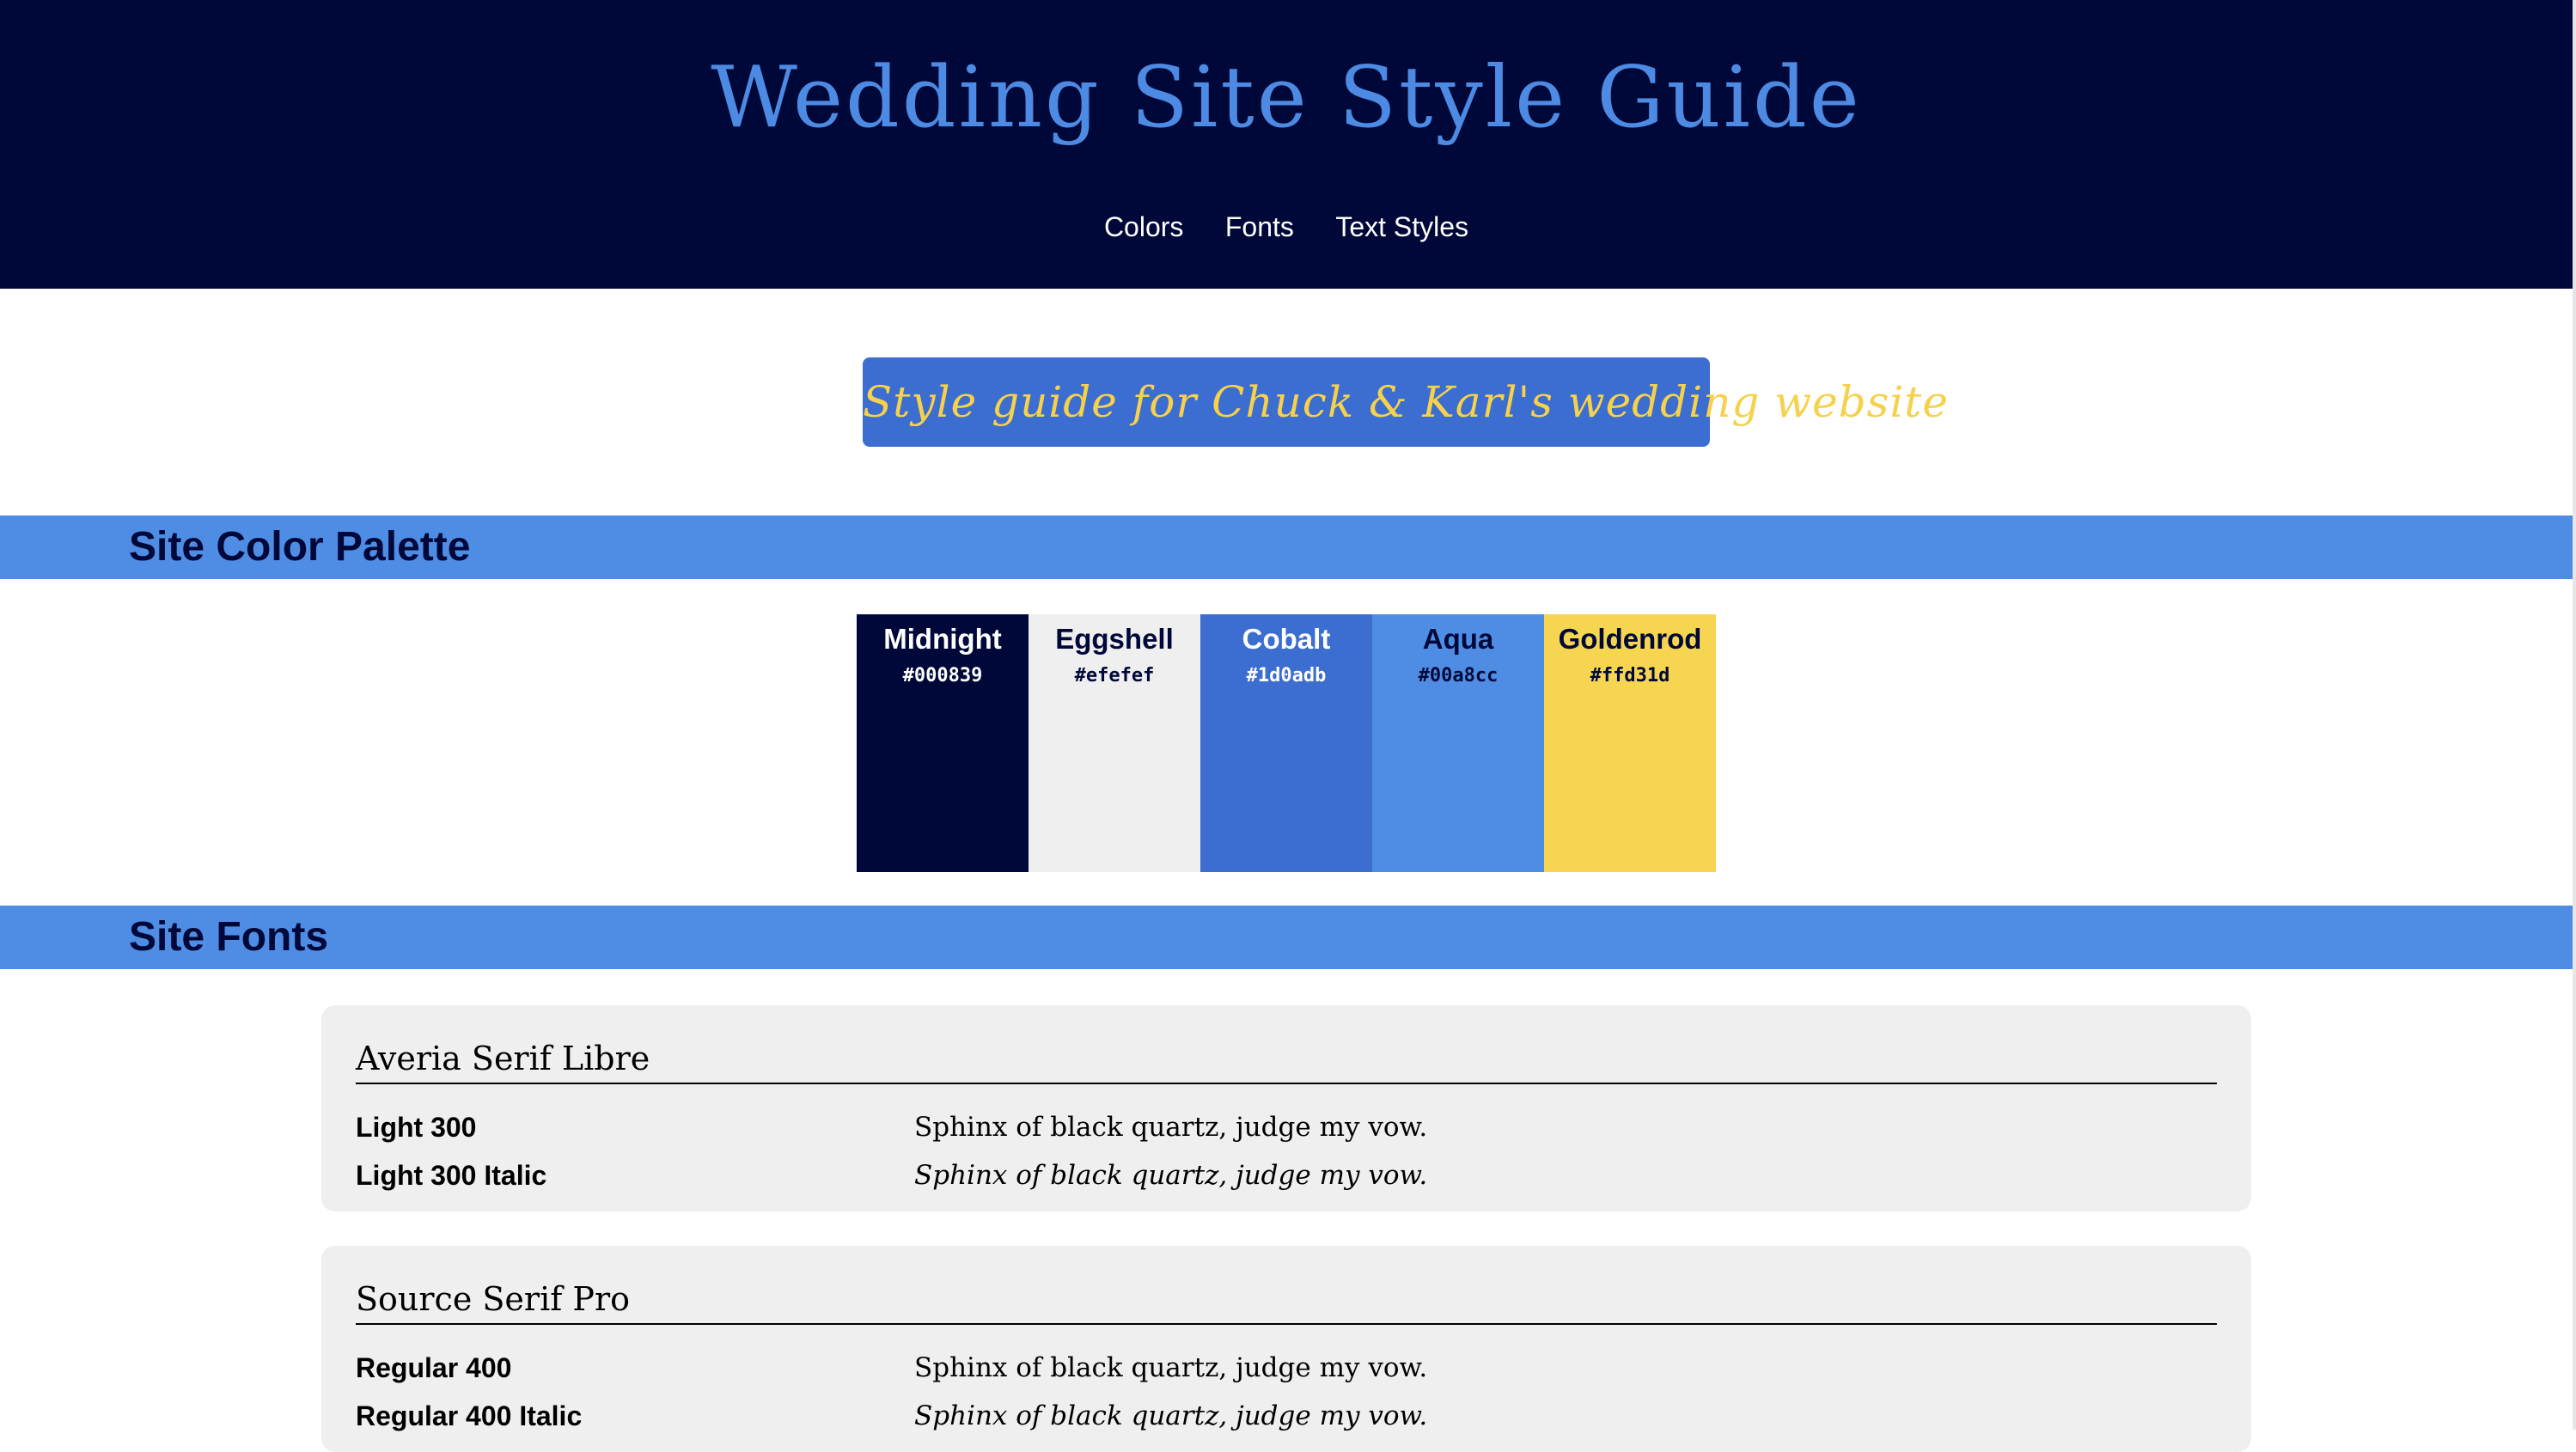  Describe the element at coordinates (1114, 743) in the screenshot. I see `swatch-eggshell: Eggshell #efefef` at that location.